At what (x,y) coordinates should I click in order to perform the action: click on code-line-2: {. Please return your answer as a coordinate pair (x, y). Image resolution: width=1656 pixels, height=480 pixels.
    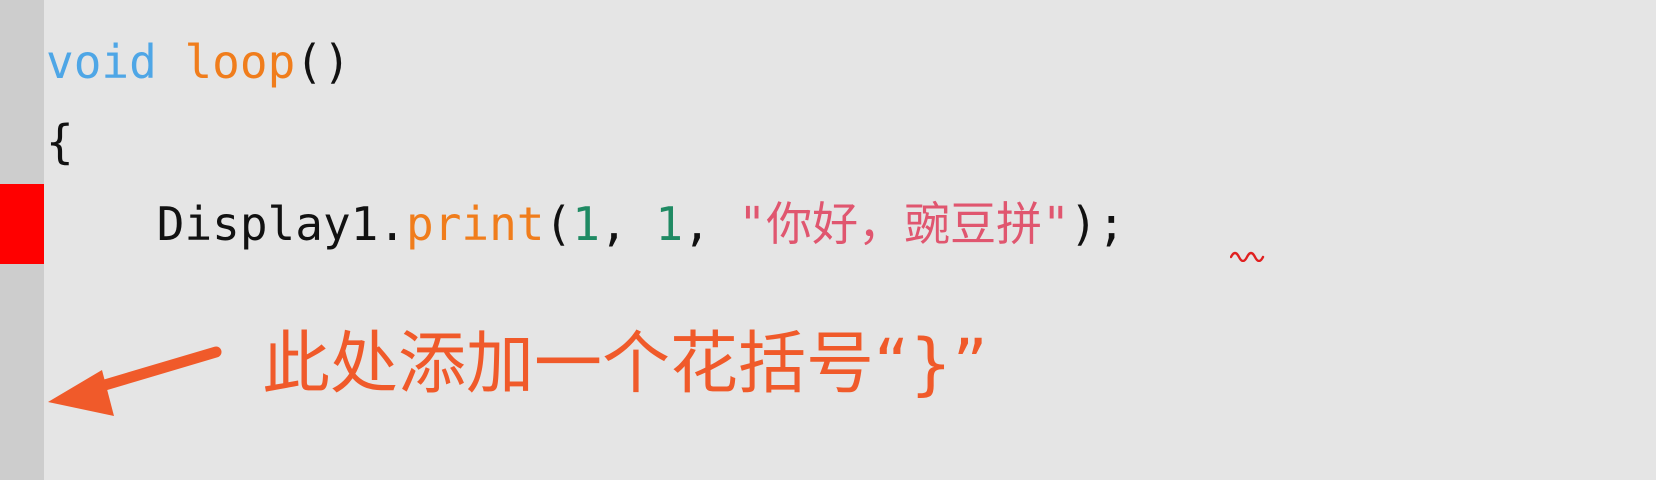
    Looking at the image, I should click on (60, 142).